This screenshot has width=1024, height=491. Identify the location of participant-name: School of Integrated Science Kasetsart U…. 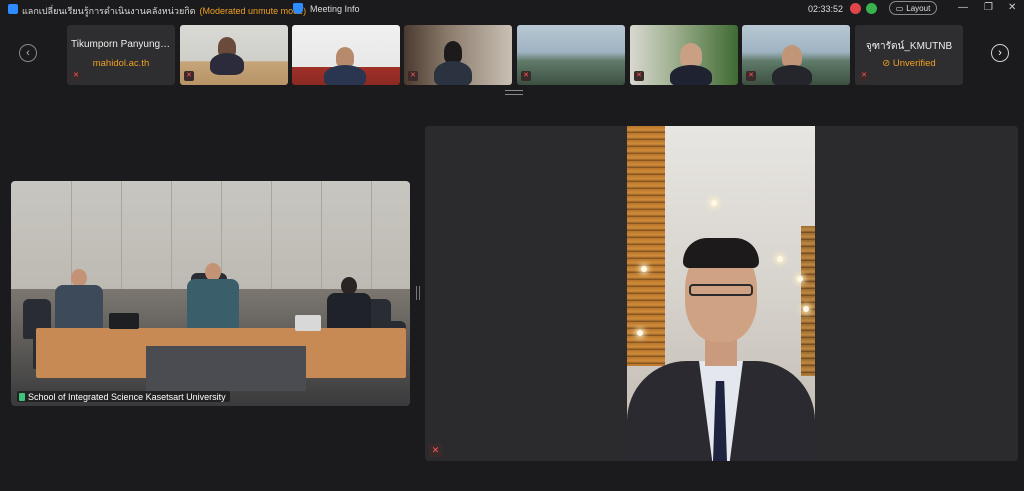
(127, 396).